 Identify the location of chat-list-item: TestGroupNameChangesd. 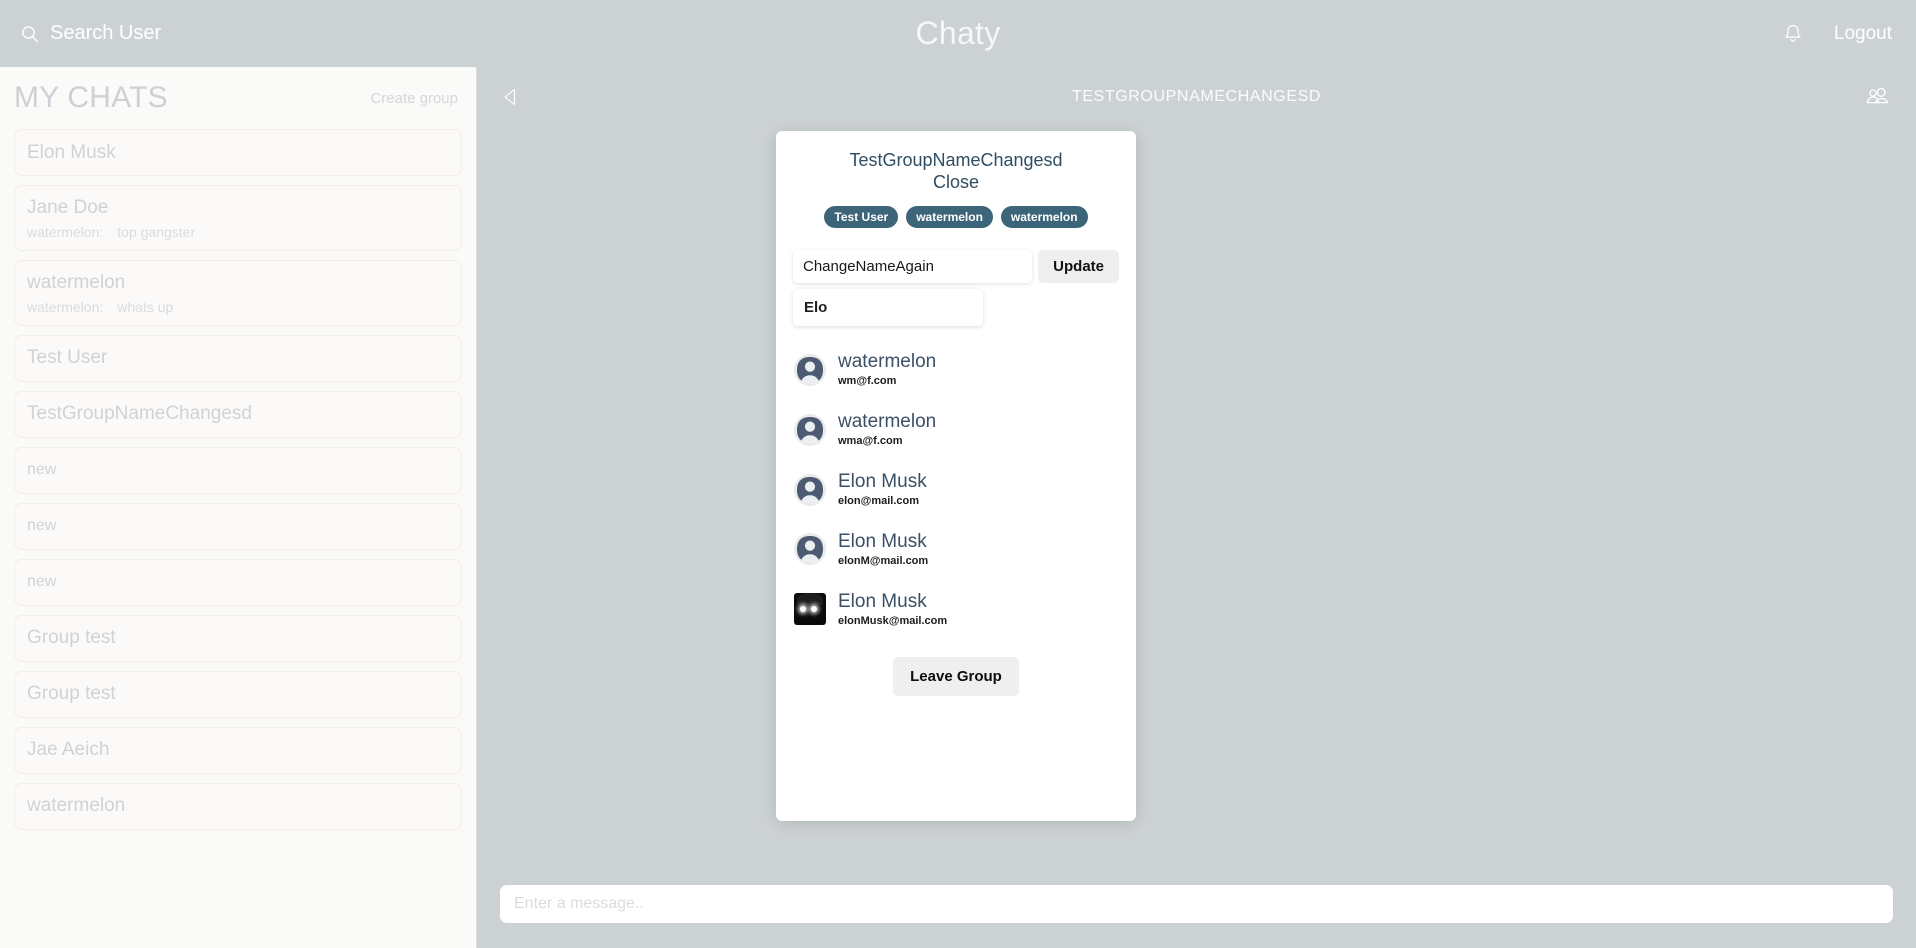
(238, 414).